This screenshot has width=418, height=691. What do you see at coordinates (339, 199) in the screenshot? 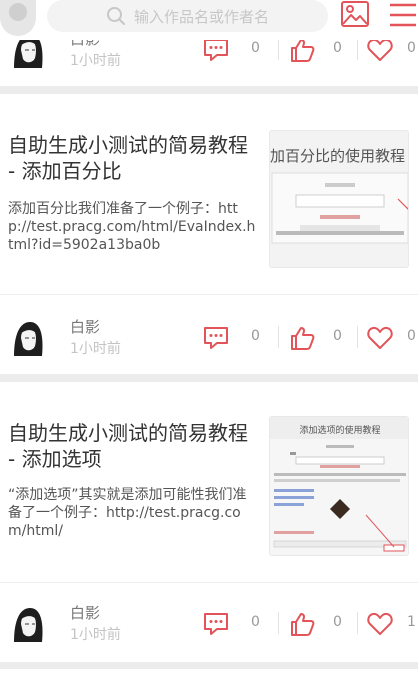
I see `article-thumbnail: 加百分比的使用教程` at bounding box center [339, 199].